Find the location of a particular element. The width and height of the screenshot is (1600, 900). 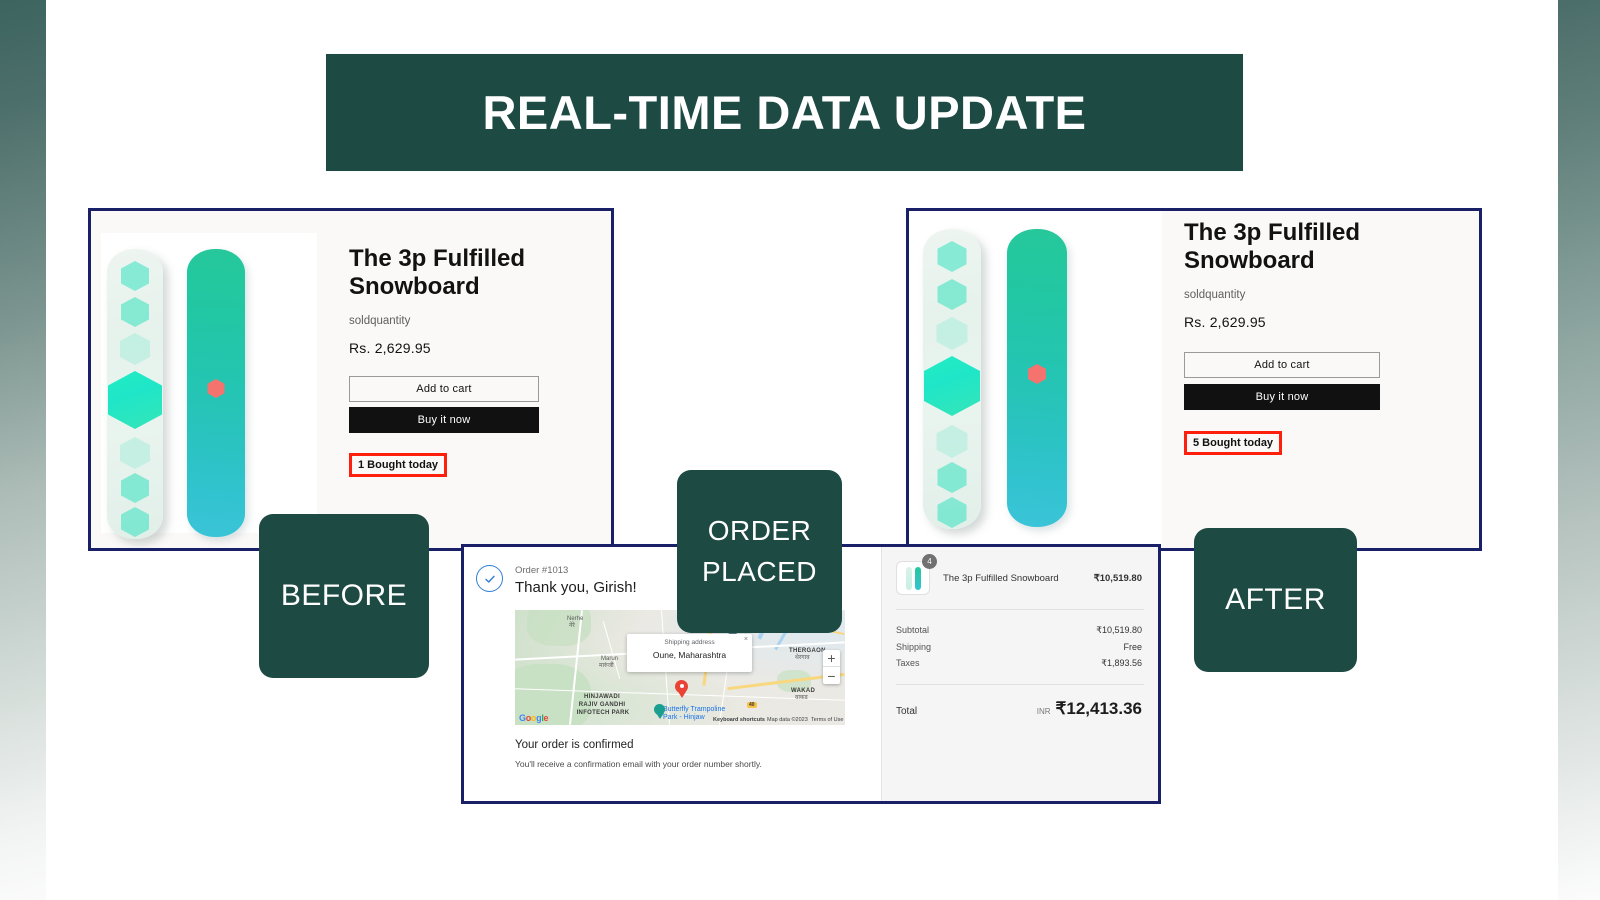

product-thumbnail: 4 is located at coordinates (916, 574).